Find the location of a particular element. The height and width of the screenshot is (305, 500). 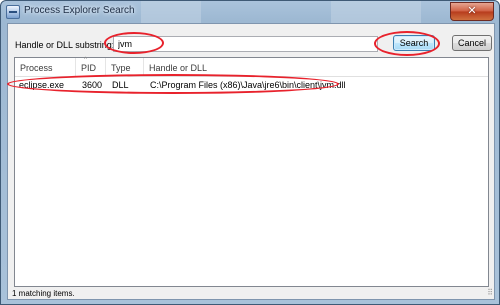

status-text: 1 matching items. is located at coordinates (43, 293).